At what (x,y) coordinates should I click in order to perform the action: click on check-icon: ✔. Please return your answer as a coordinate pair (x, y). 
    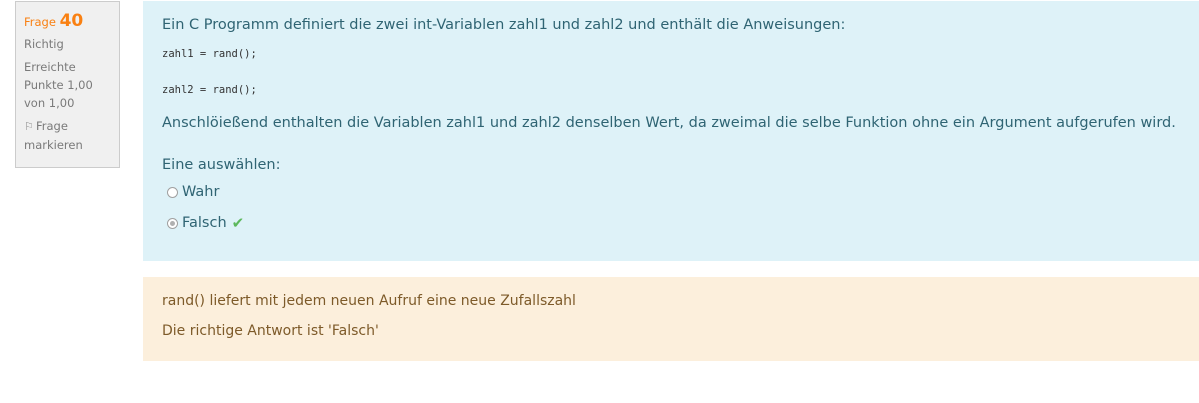
    Looking at the image, I should click on (238, 223).